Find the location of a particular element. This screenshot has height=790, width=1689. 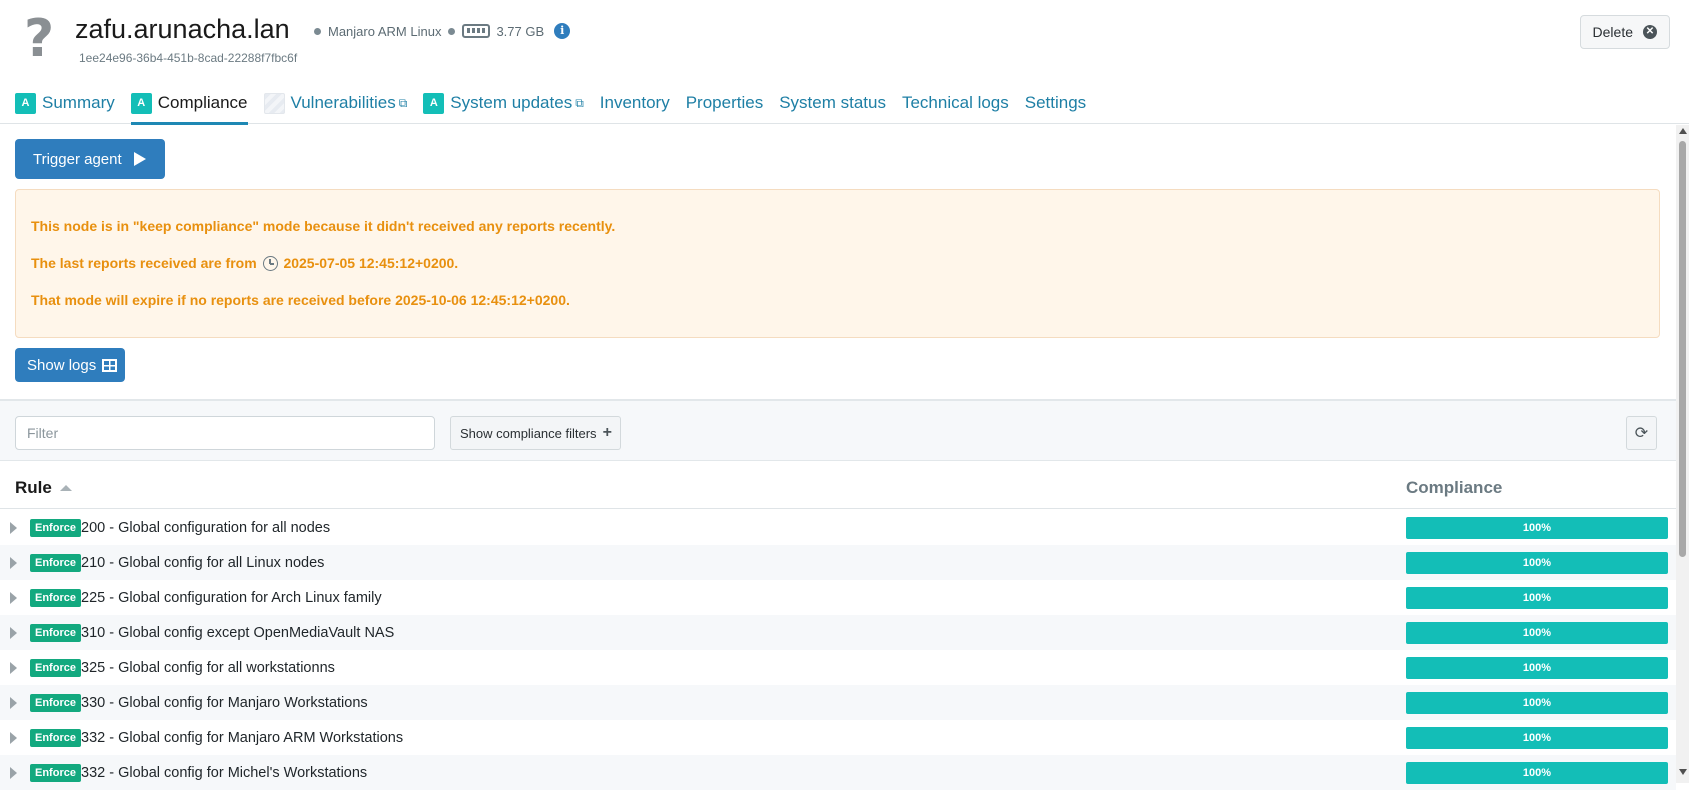

plus-icon: + is located at coordinates (607, 432).